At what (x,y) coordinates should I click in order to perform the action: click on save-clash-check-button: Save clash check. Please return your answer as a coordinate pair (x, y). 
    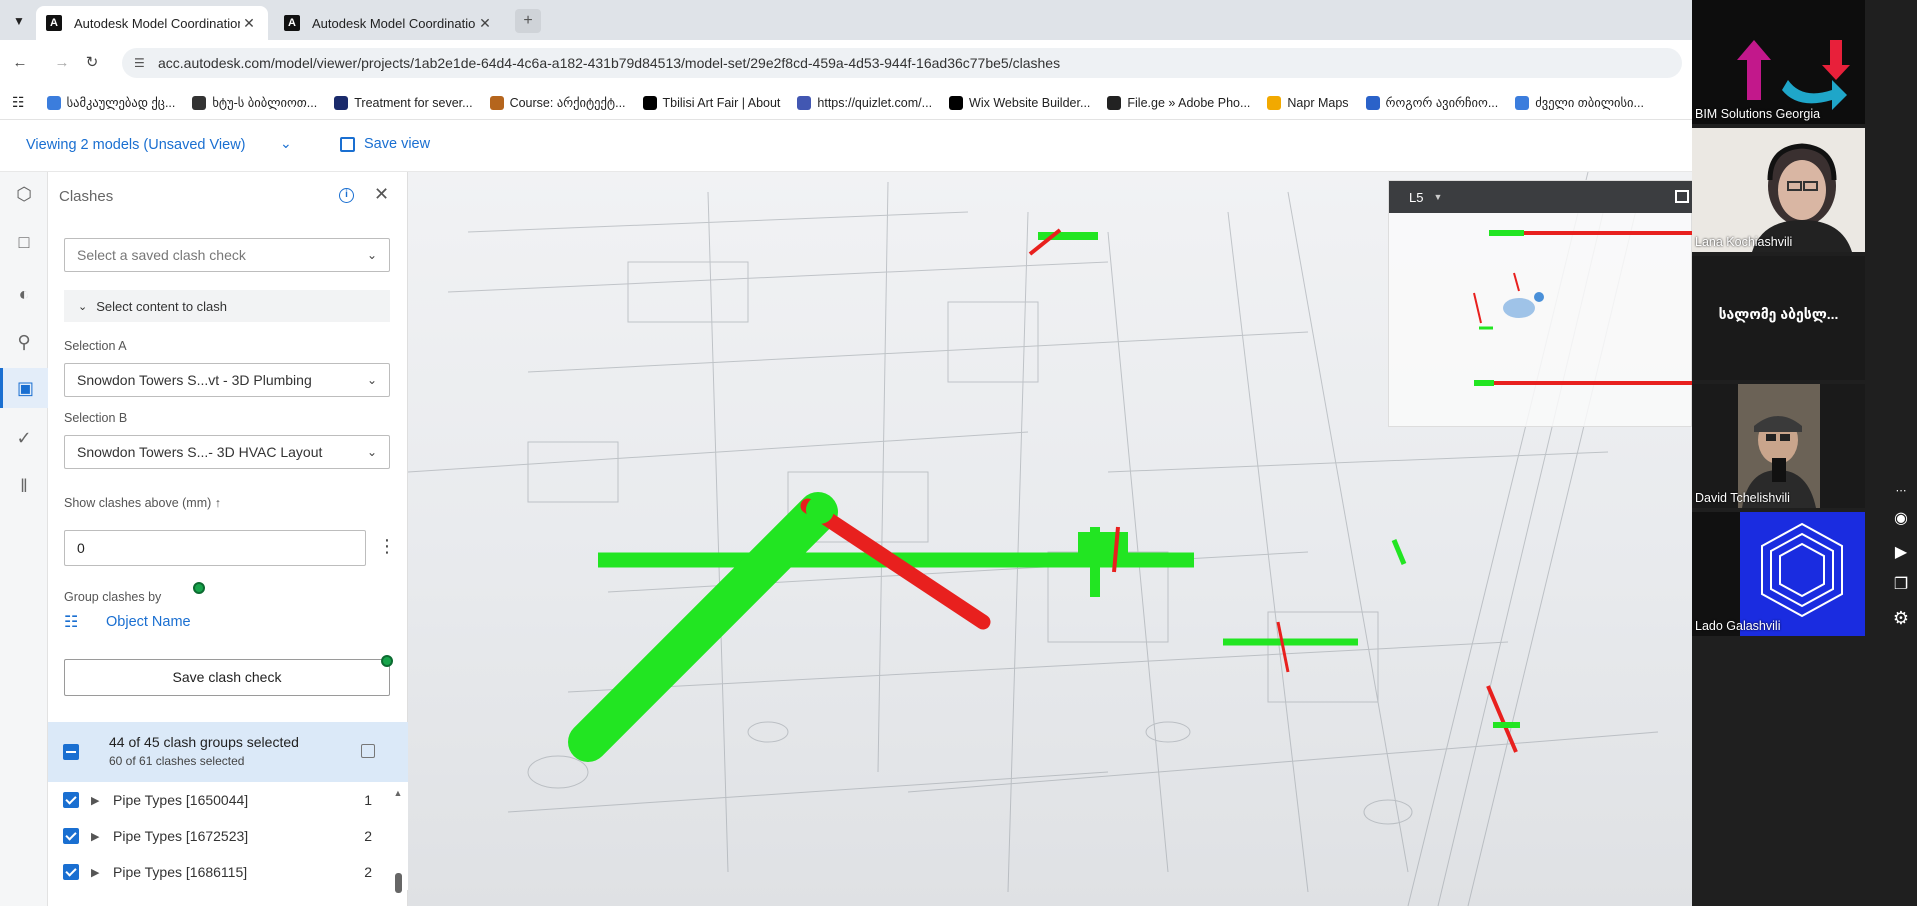
    Looking at the image, I should click on (227, 677).